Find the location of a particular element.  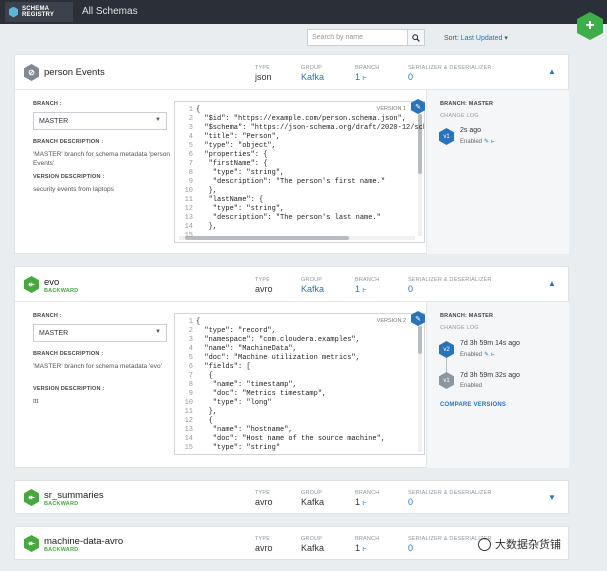

search-input is located at coordinates (357, 37).